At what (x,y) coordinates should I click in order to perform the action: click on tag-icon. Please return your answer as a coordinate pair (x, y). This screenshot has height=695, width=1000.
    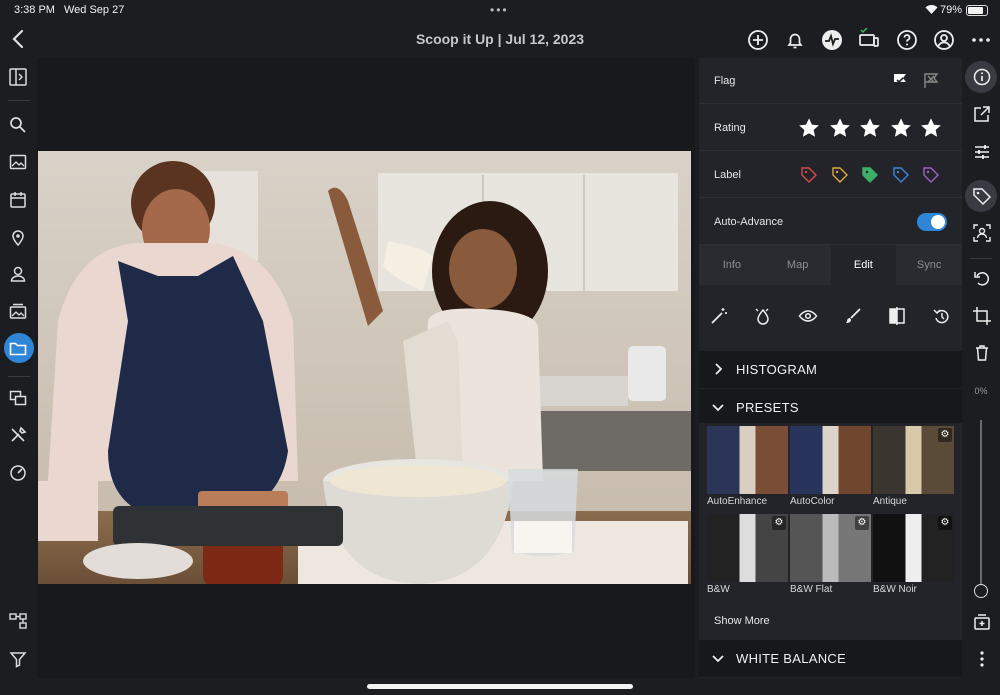
    Looking at the image, I should click on (982, 196).